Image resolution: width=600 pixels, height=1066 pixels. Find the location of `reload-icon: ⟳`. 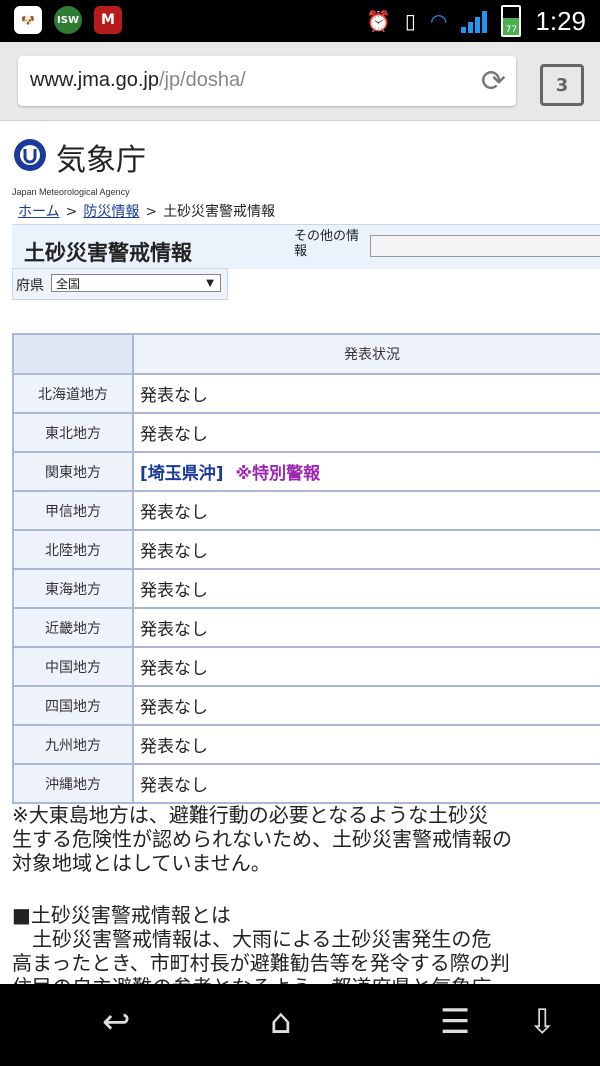

reload-icon: ⟳ is located at coordinates (493, 81).